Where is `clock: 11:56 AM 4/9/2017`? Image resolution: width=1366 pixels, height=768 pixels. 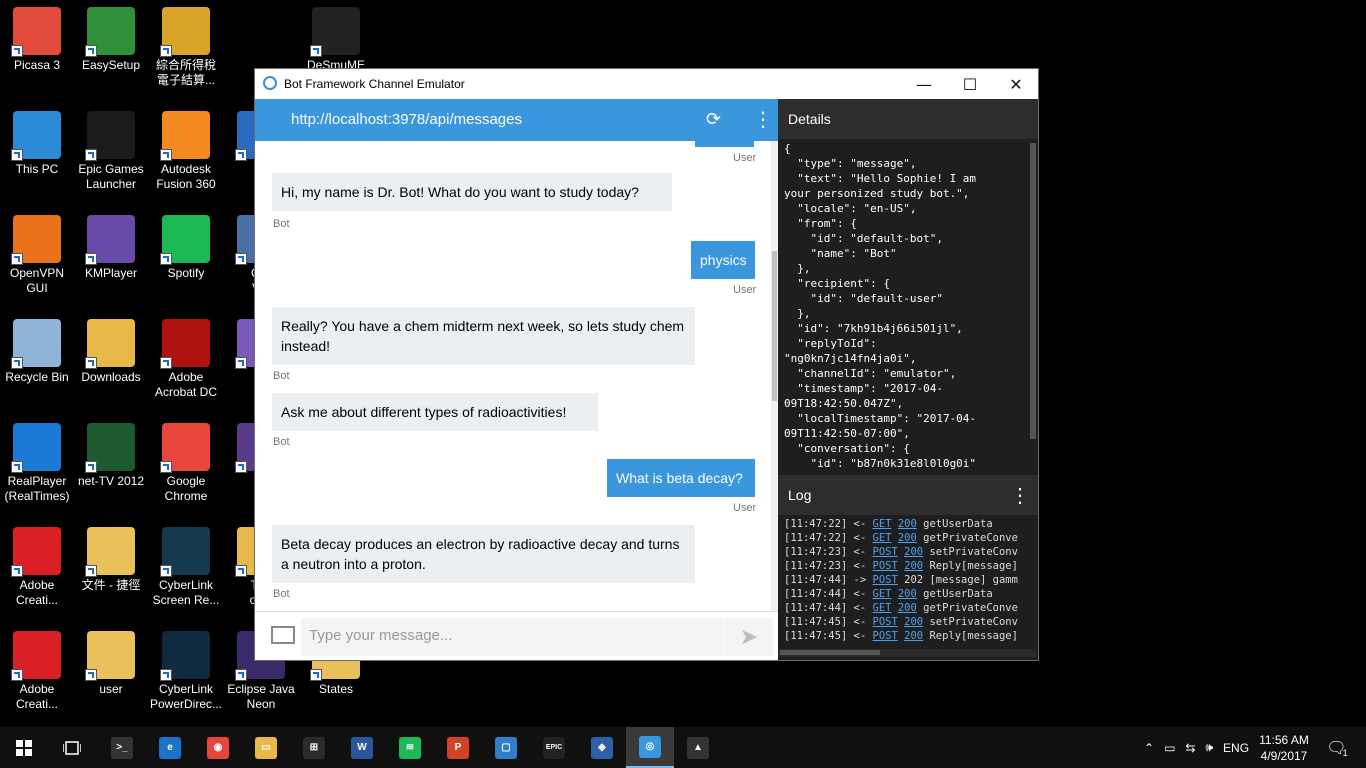 clock: 11:56 AM 4/9/2017 is located at coordinates (1284, 747).